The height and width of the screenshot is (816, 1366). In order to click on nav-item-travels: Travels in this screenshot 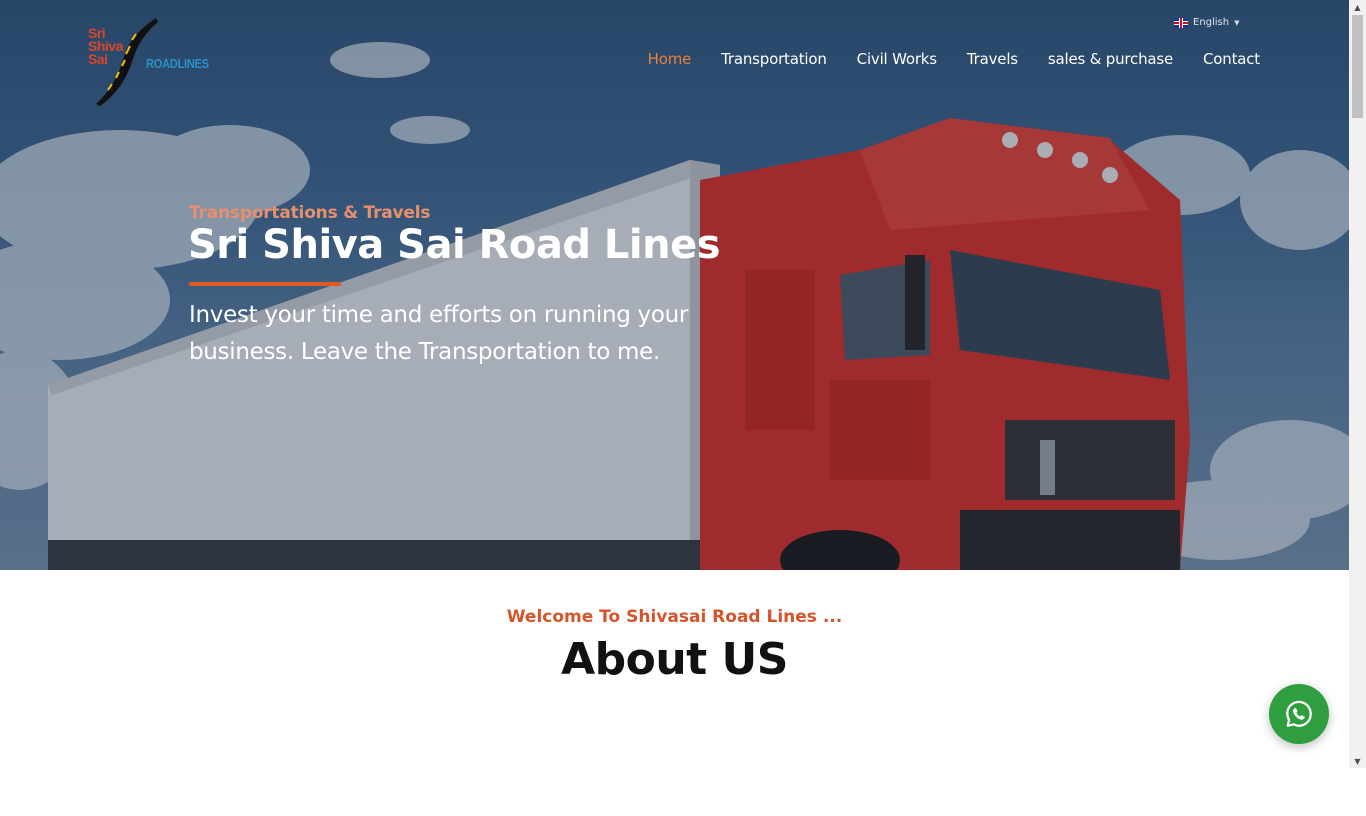, I will do `click(992, 59)`.